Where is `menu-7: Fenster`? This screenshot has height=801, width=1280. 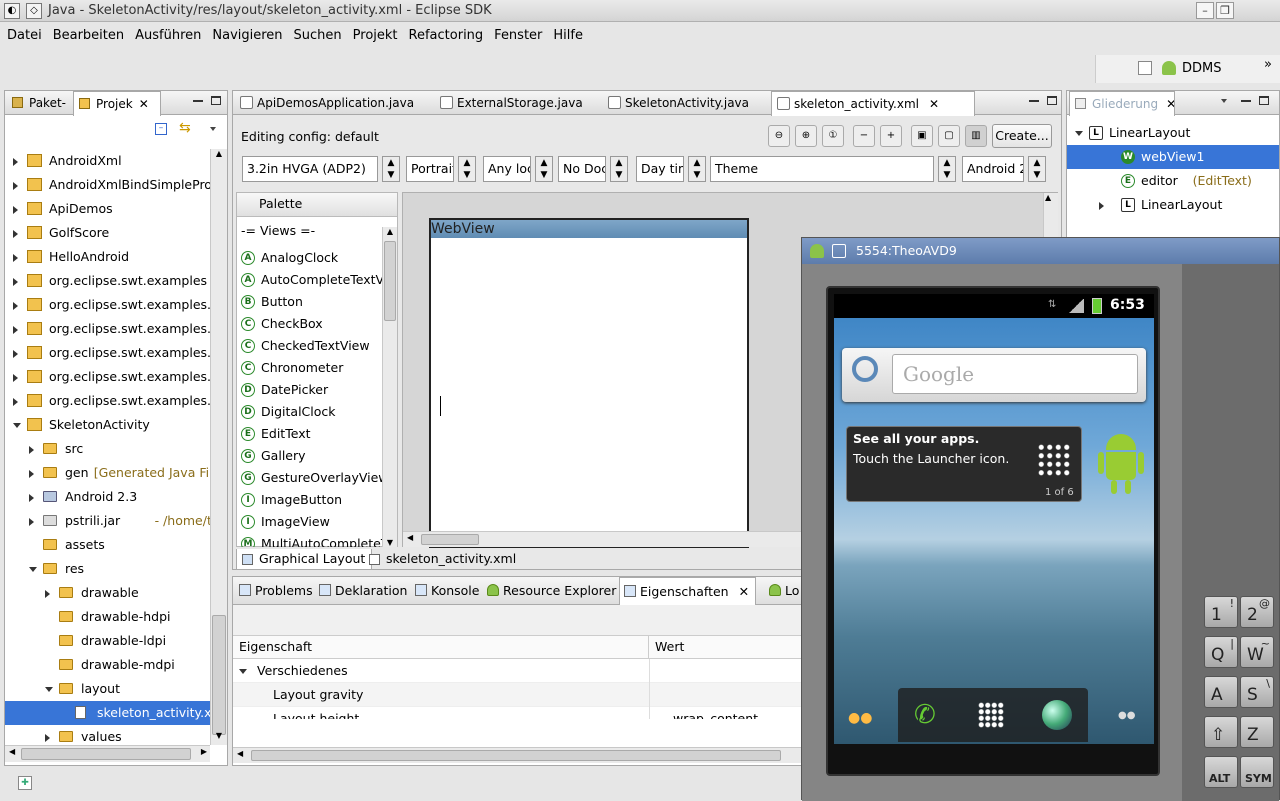 menu-7: Fenster is located at coordinates (516, 36).